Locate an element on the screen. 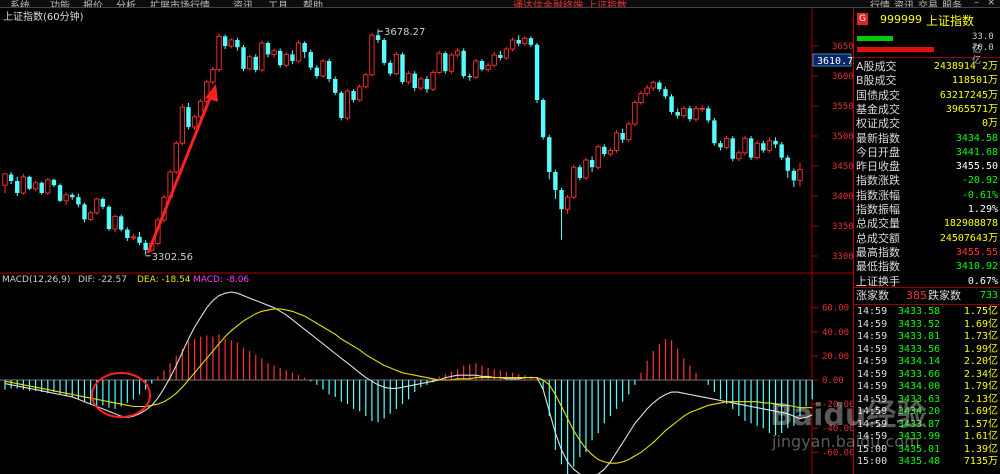  y-tick-label: 3550 is located at coordinates (842, 107).